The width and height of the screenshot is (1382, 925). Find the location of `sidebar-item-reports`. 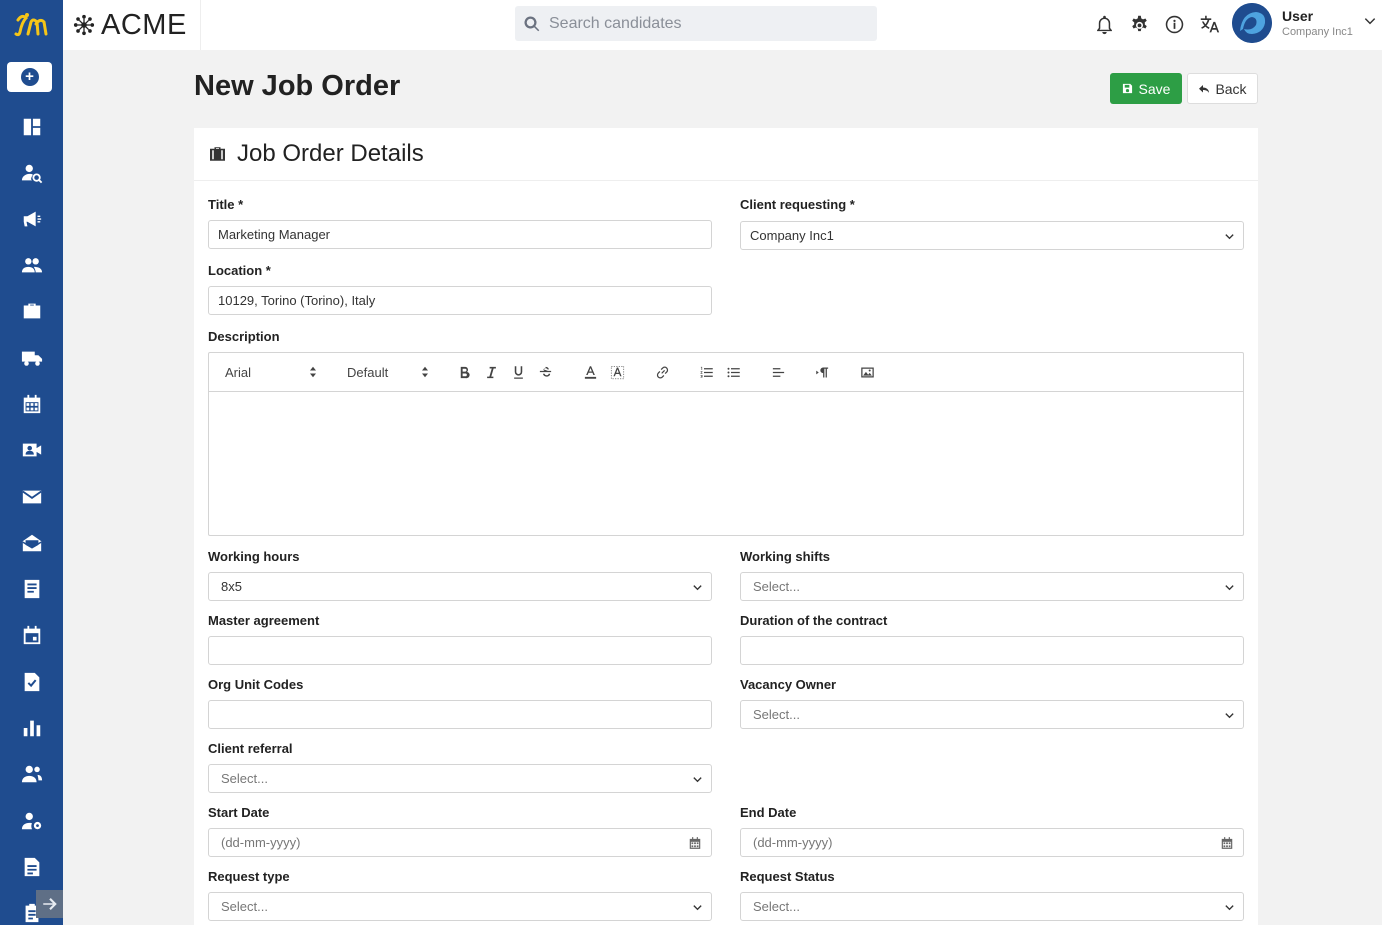

sidebar-item-reports is located at coordinates (31, 728).